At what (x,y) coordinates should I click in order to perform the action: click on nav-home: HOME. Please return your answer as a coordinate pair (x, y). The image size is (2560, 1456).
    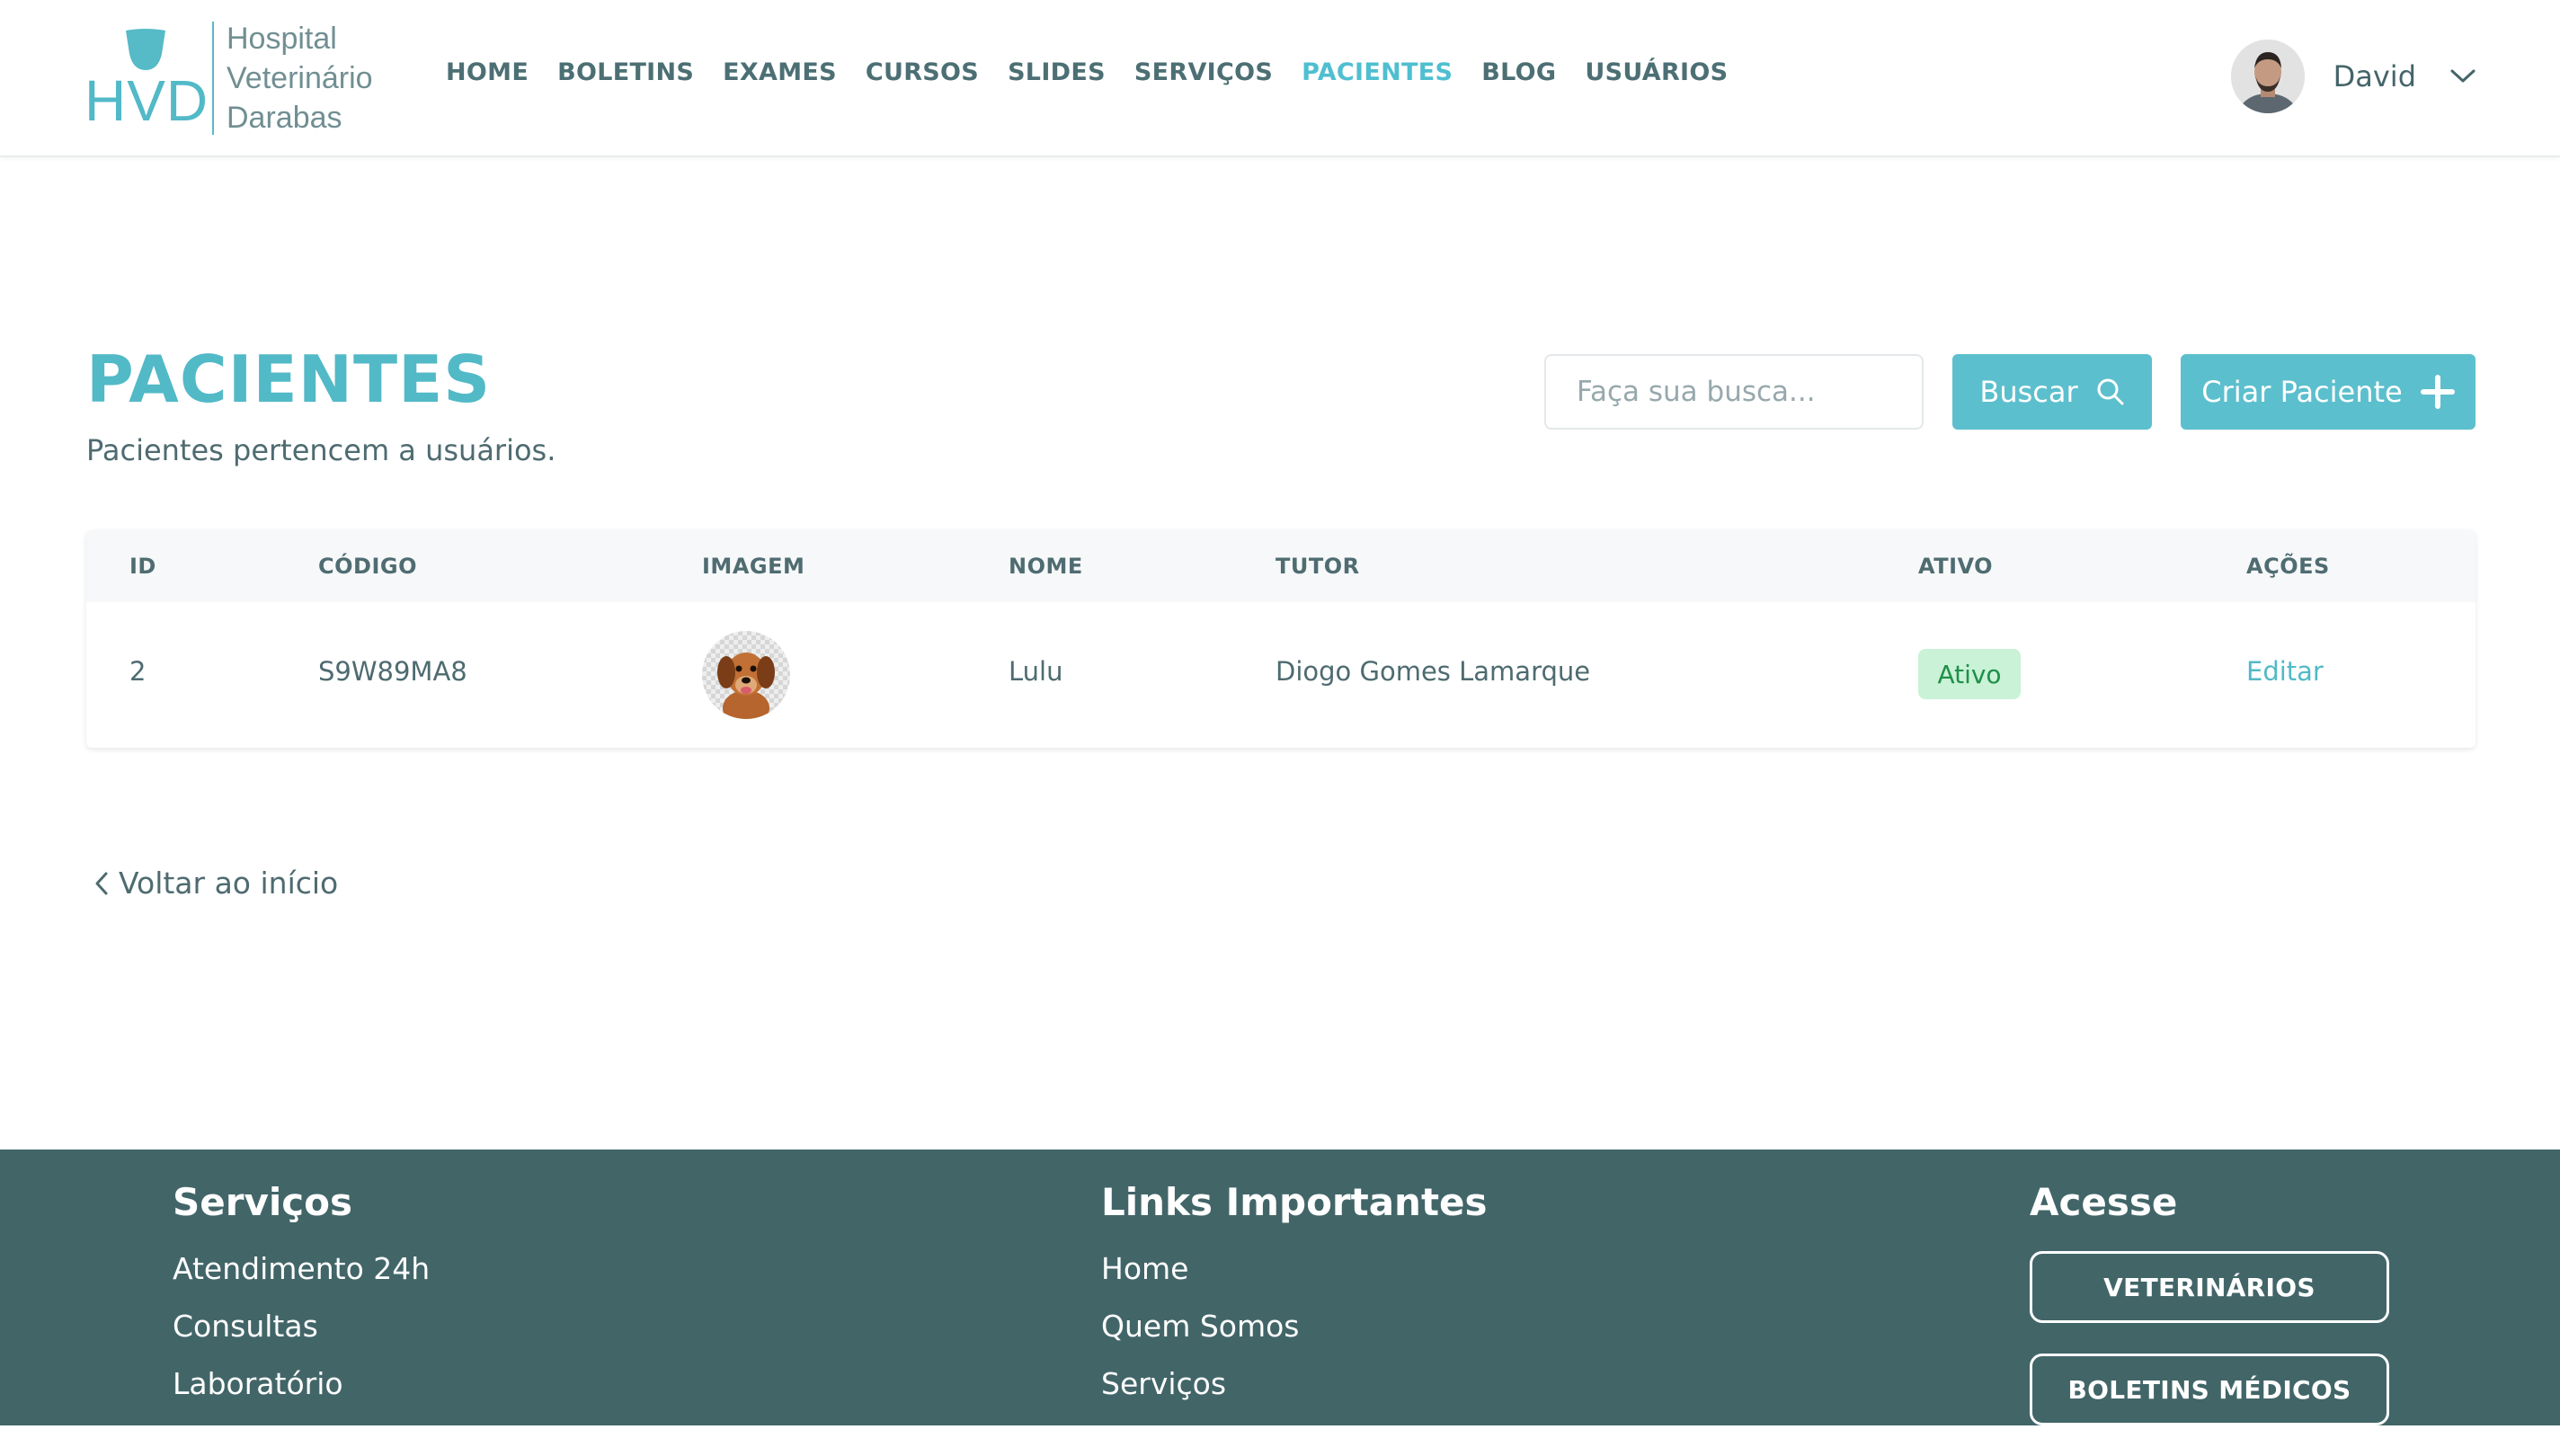
    Looking at the image, I should click on (487, 72).